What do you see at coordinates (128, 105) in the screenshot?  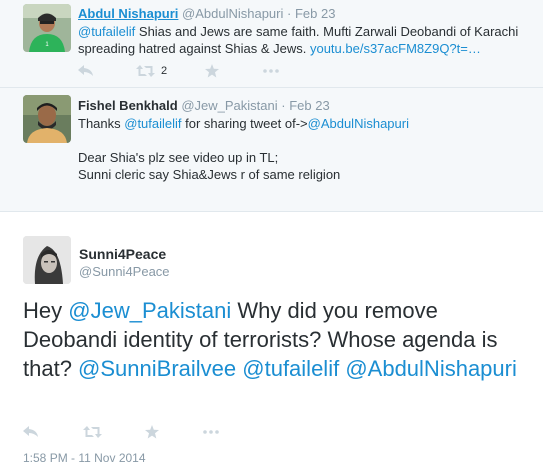 I see `user-name: Fishel Benkhald` at bounding box center [128, 105].